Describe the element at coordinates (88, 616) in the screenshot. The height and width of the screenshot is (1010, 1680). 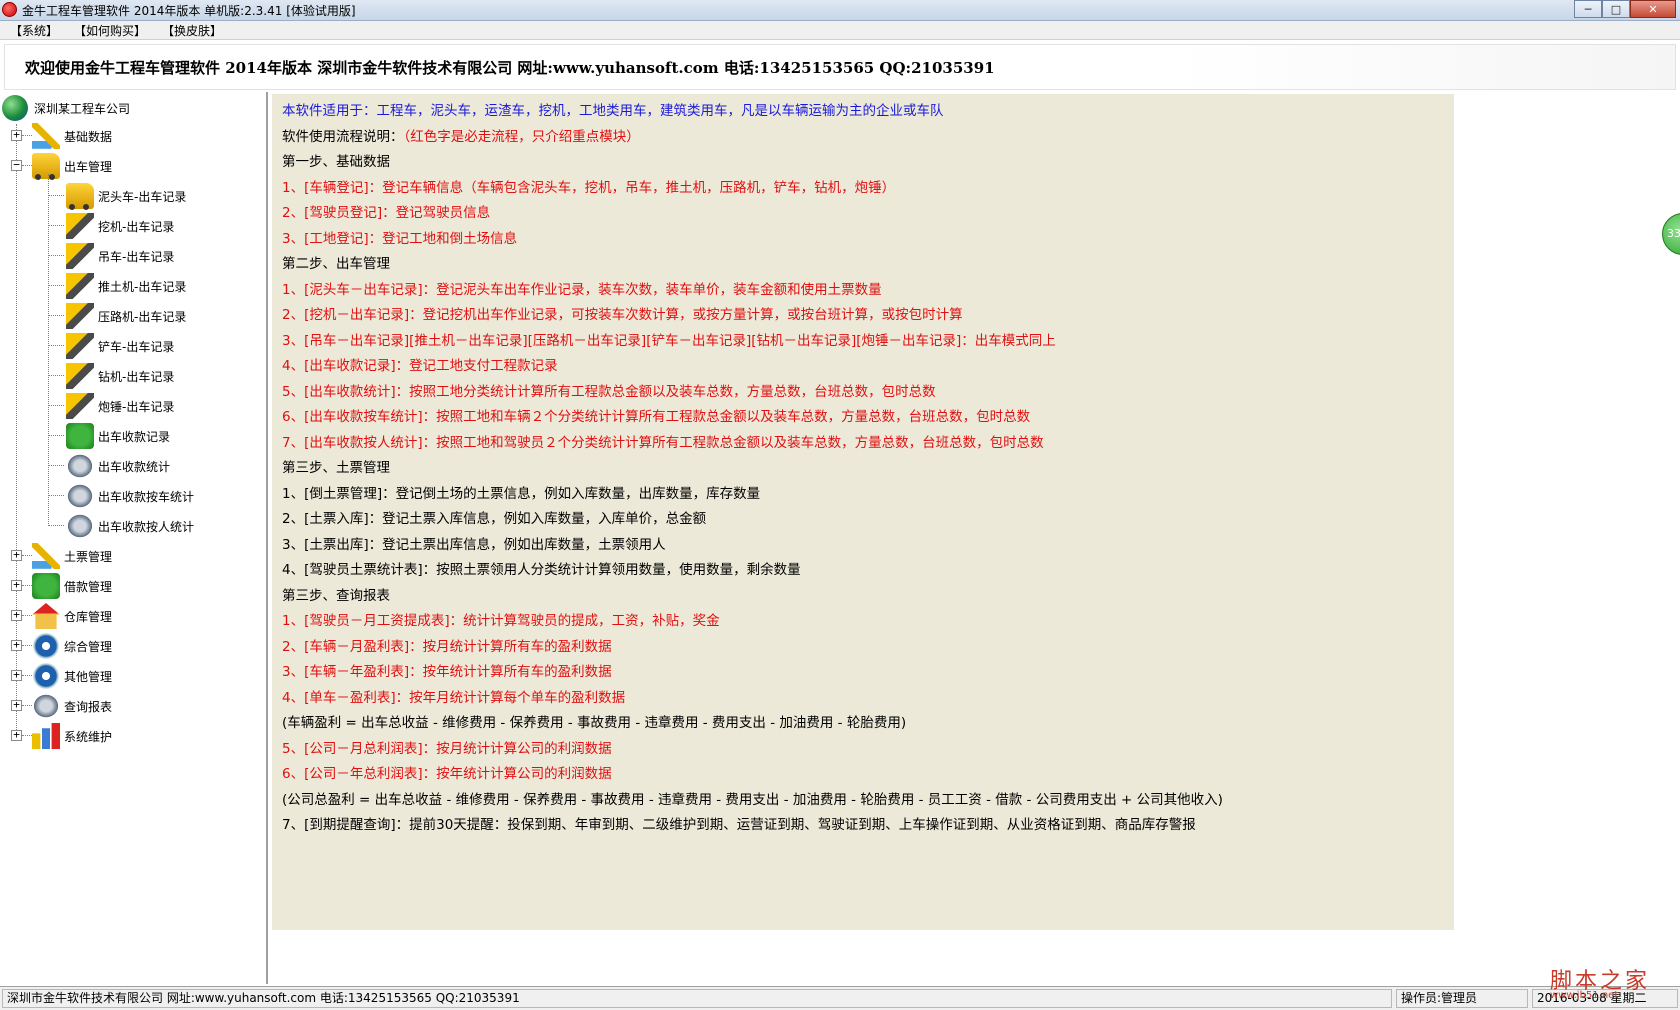
I see `tree-item-label: 仓库管理` at that location.